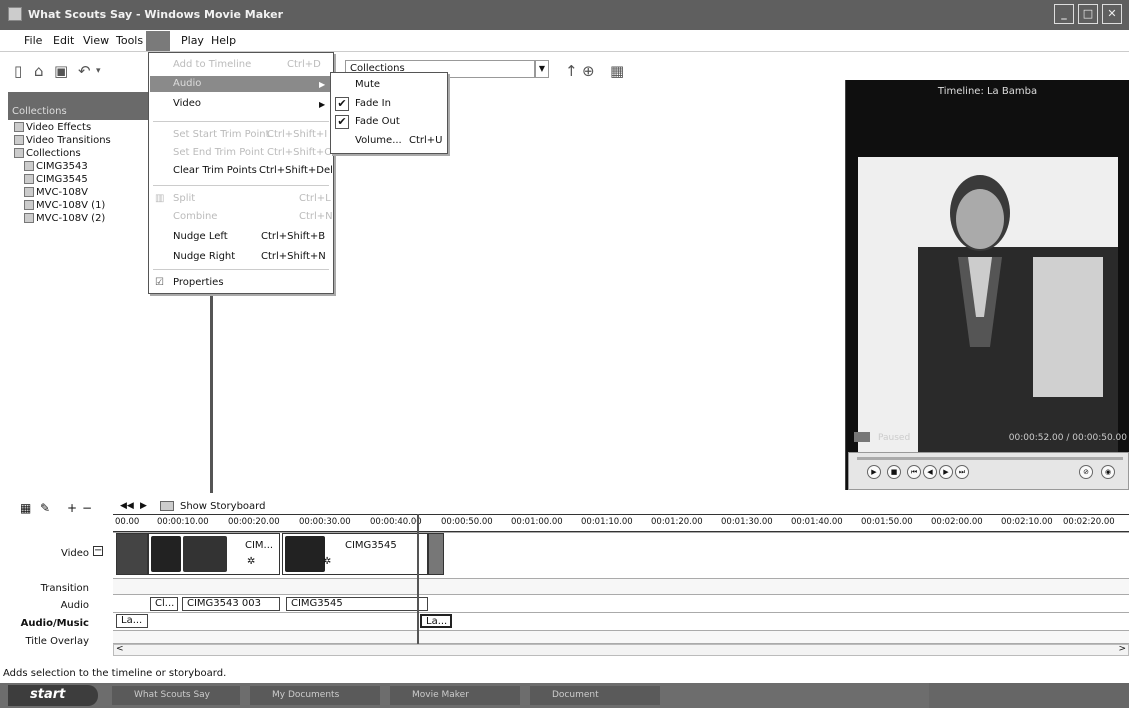 This screenshot has height=708, width=1129. I want to click on split-clip-icon: ⊘, so click(1086, 472).